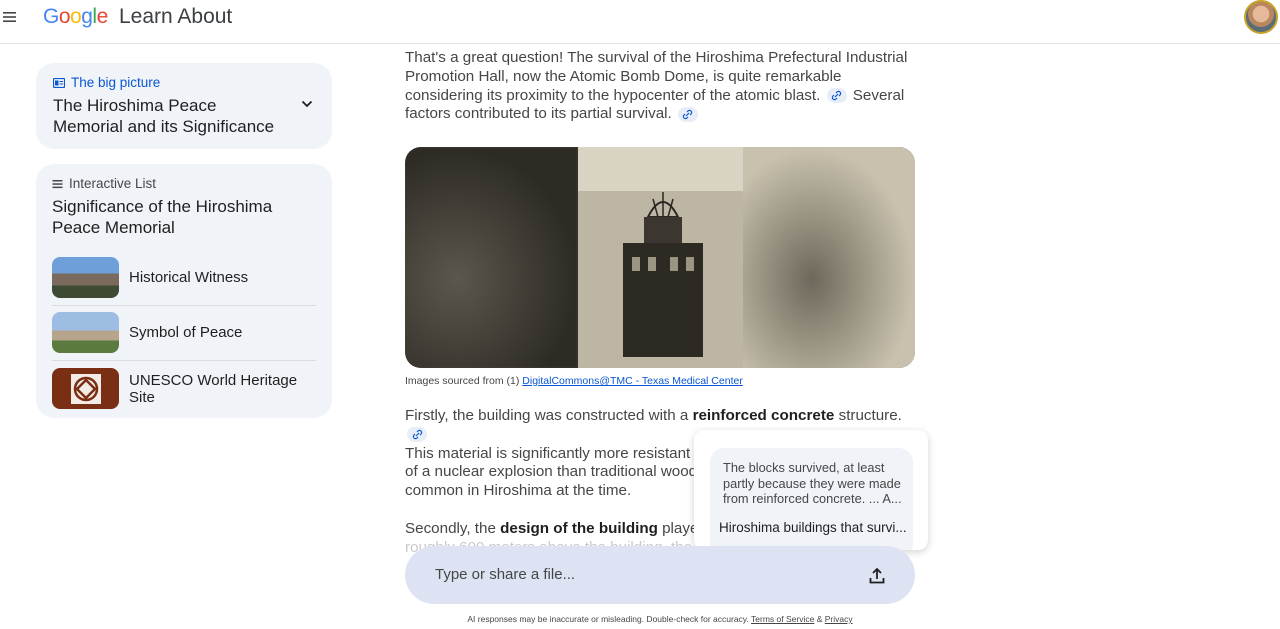 This screenshot has width=1280, height=629. I want to click on list-item-unesco-world-heritage-site: UNESCO World Heritage Site, so click(184, 389).